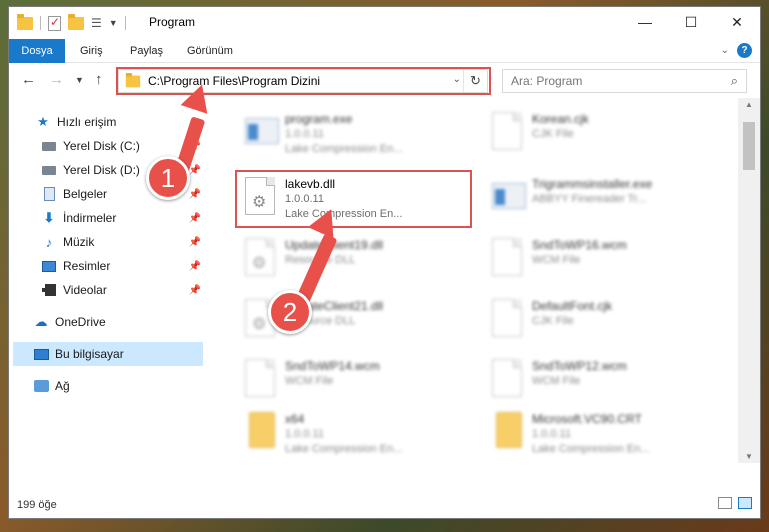 The width and height of the screenshot is (769, 532). Describe the element at coordinates (87, 266) in the screenshot. I see `sidebar-item-label: Resimler` at that location.